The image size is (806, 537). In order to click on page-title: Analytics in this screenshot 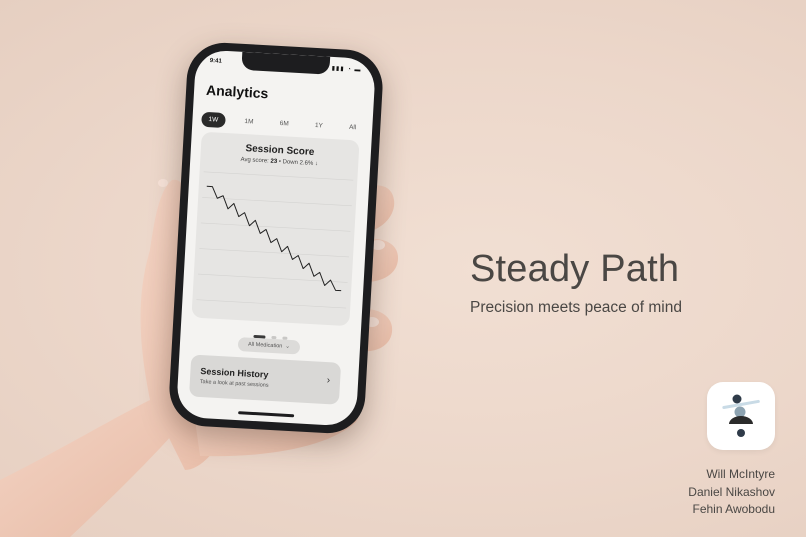, I will do `click(237, 91)`.